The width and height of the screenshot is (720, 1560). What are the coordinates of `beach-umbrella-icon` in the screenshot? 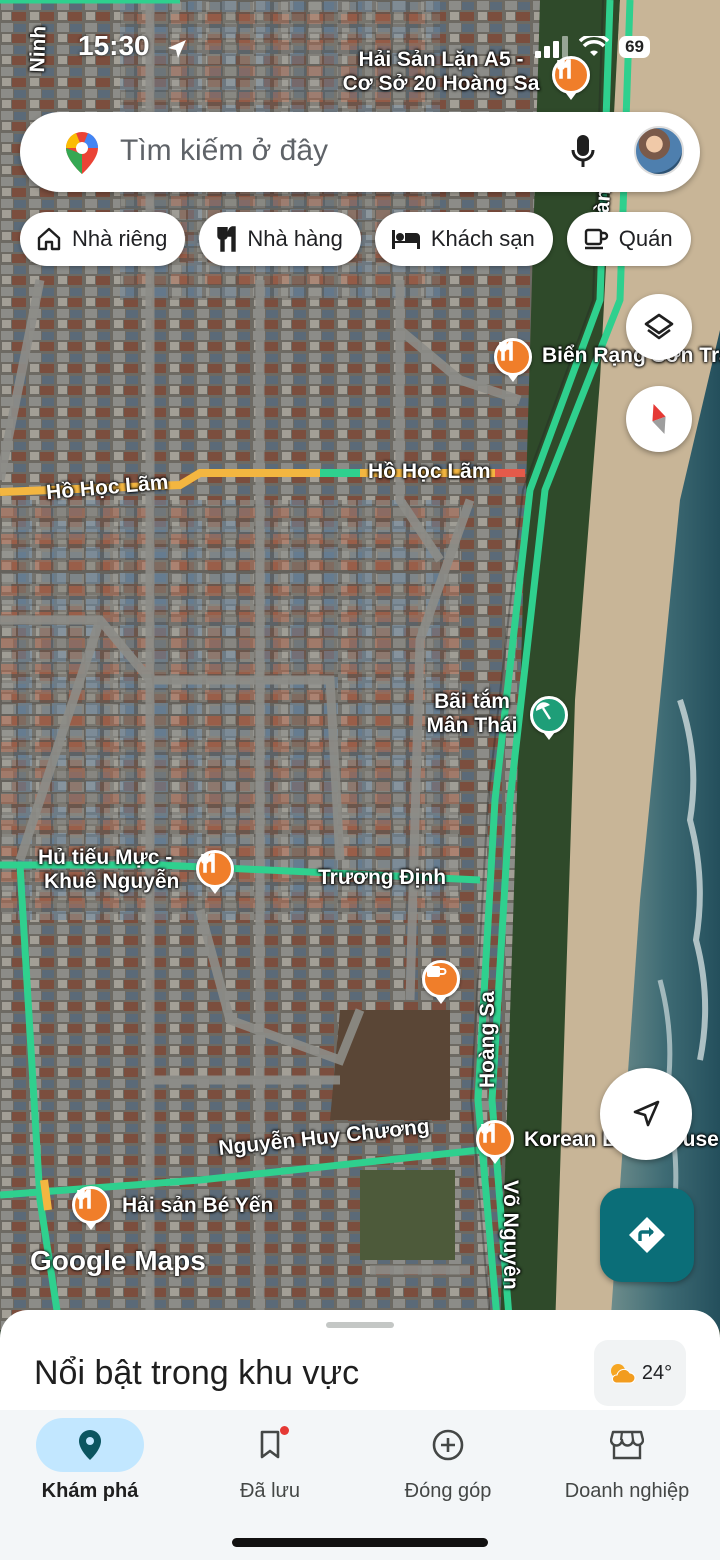 It's located at (543, 711).